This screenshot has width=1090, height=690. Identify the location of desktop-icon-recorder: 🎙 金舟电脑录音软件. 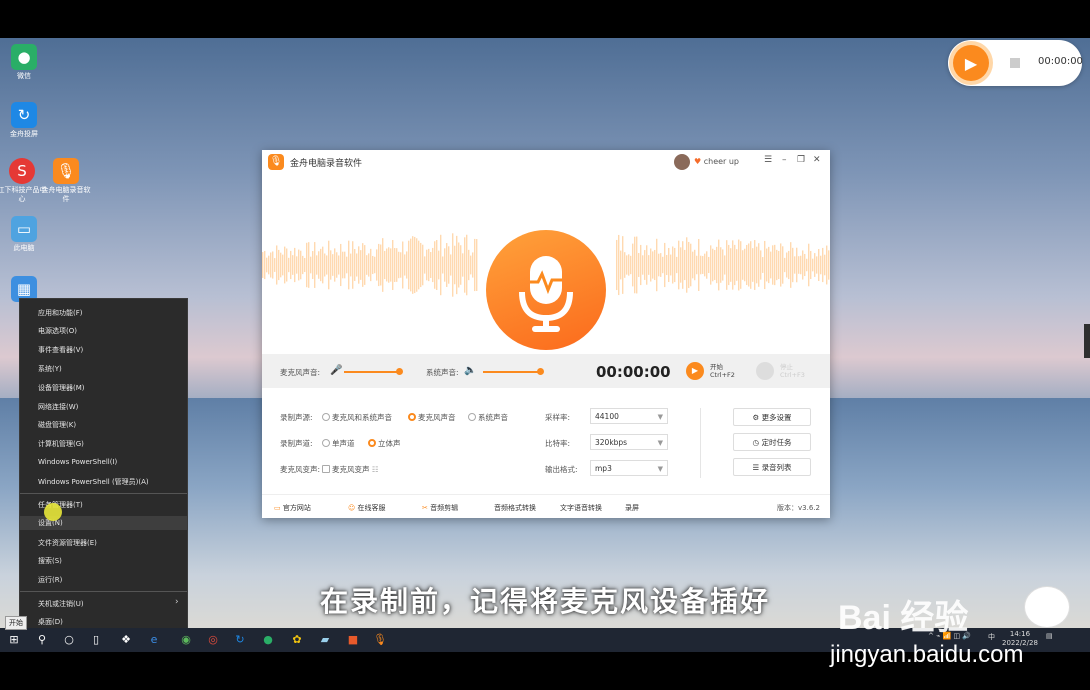
(66, 181).